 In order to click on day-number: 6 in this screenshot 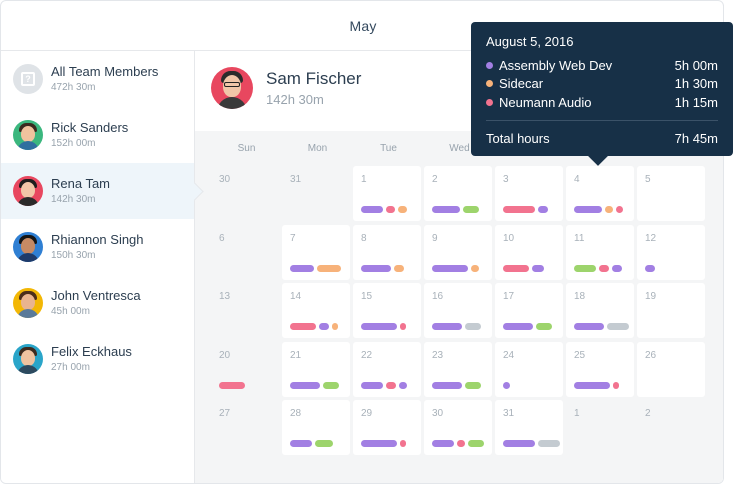, I will do `click(222, 238)`.